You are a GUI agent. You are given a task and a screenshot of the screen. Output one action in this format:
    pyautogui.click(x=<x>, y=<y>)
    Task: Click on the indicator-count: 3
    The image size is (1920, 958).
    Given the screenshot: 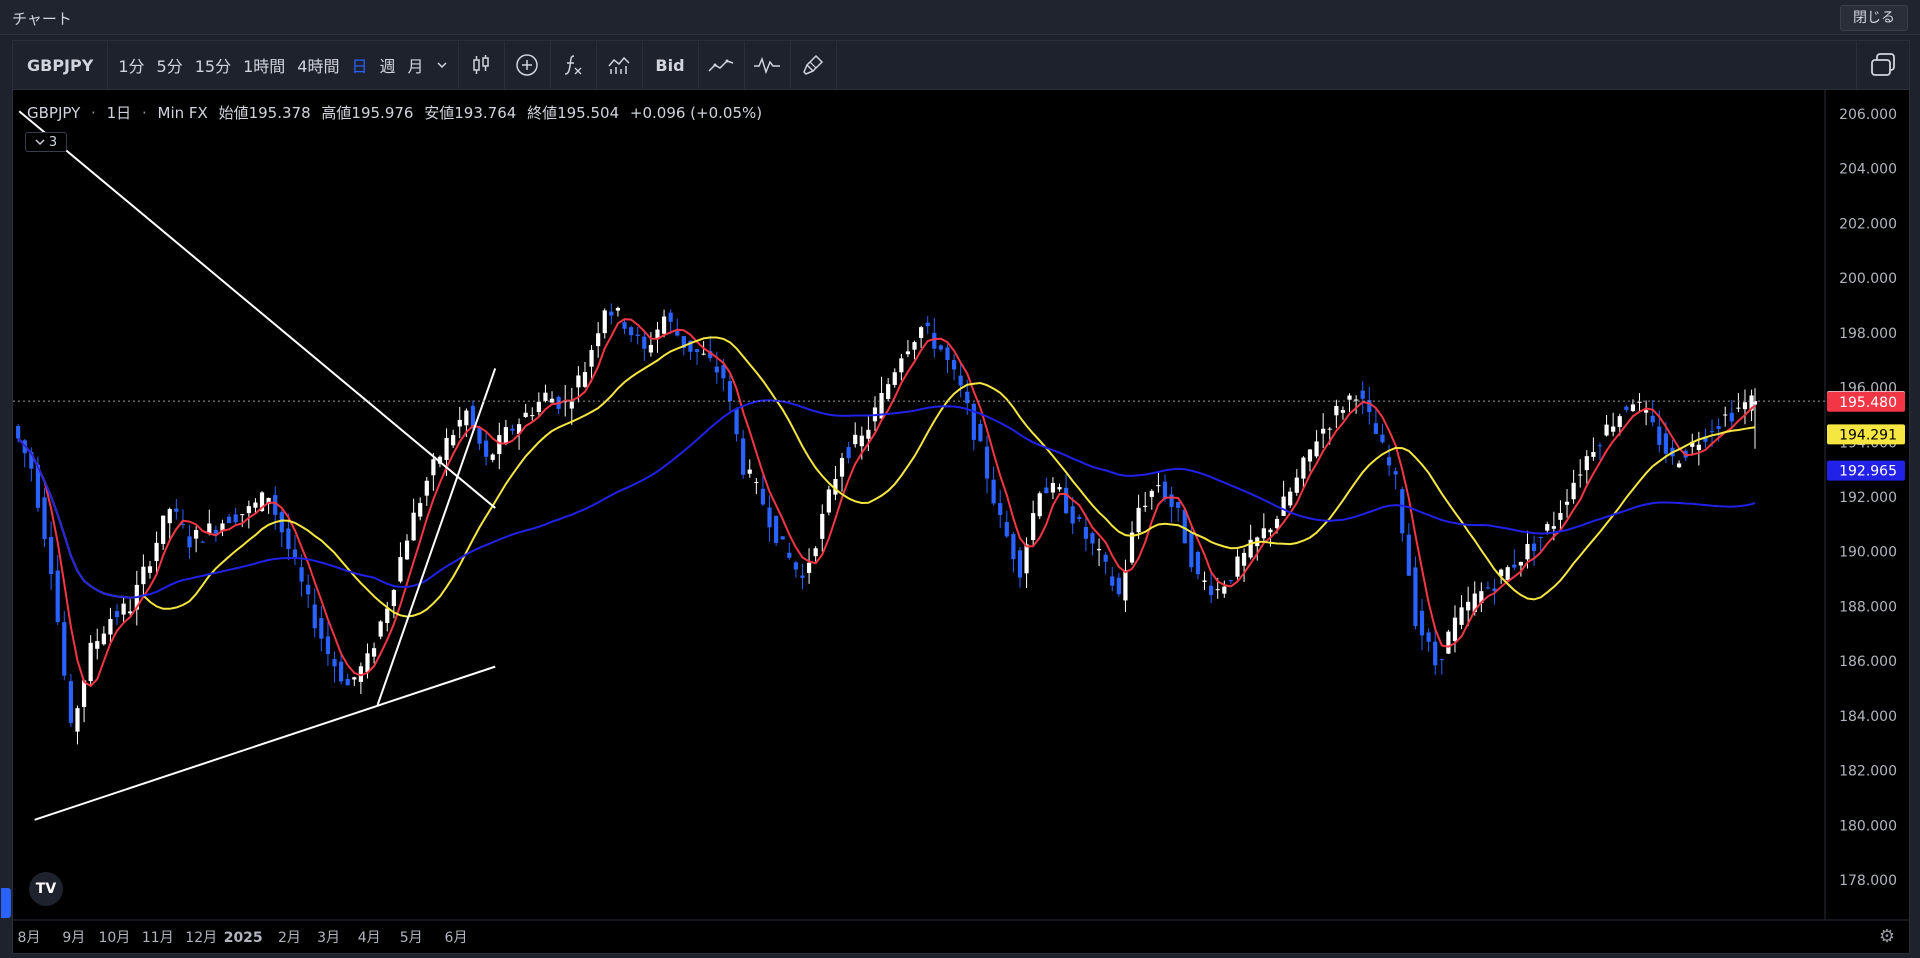 What is the action you would take?
    pyautogui.click(x=53, y=142)
    